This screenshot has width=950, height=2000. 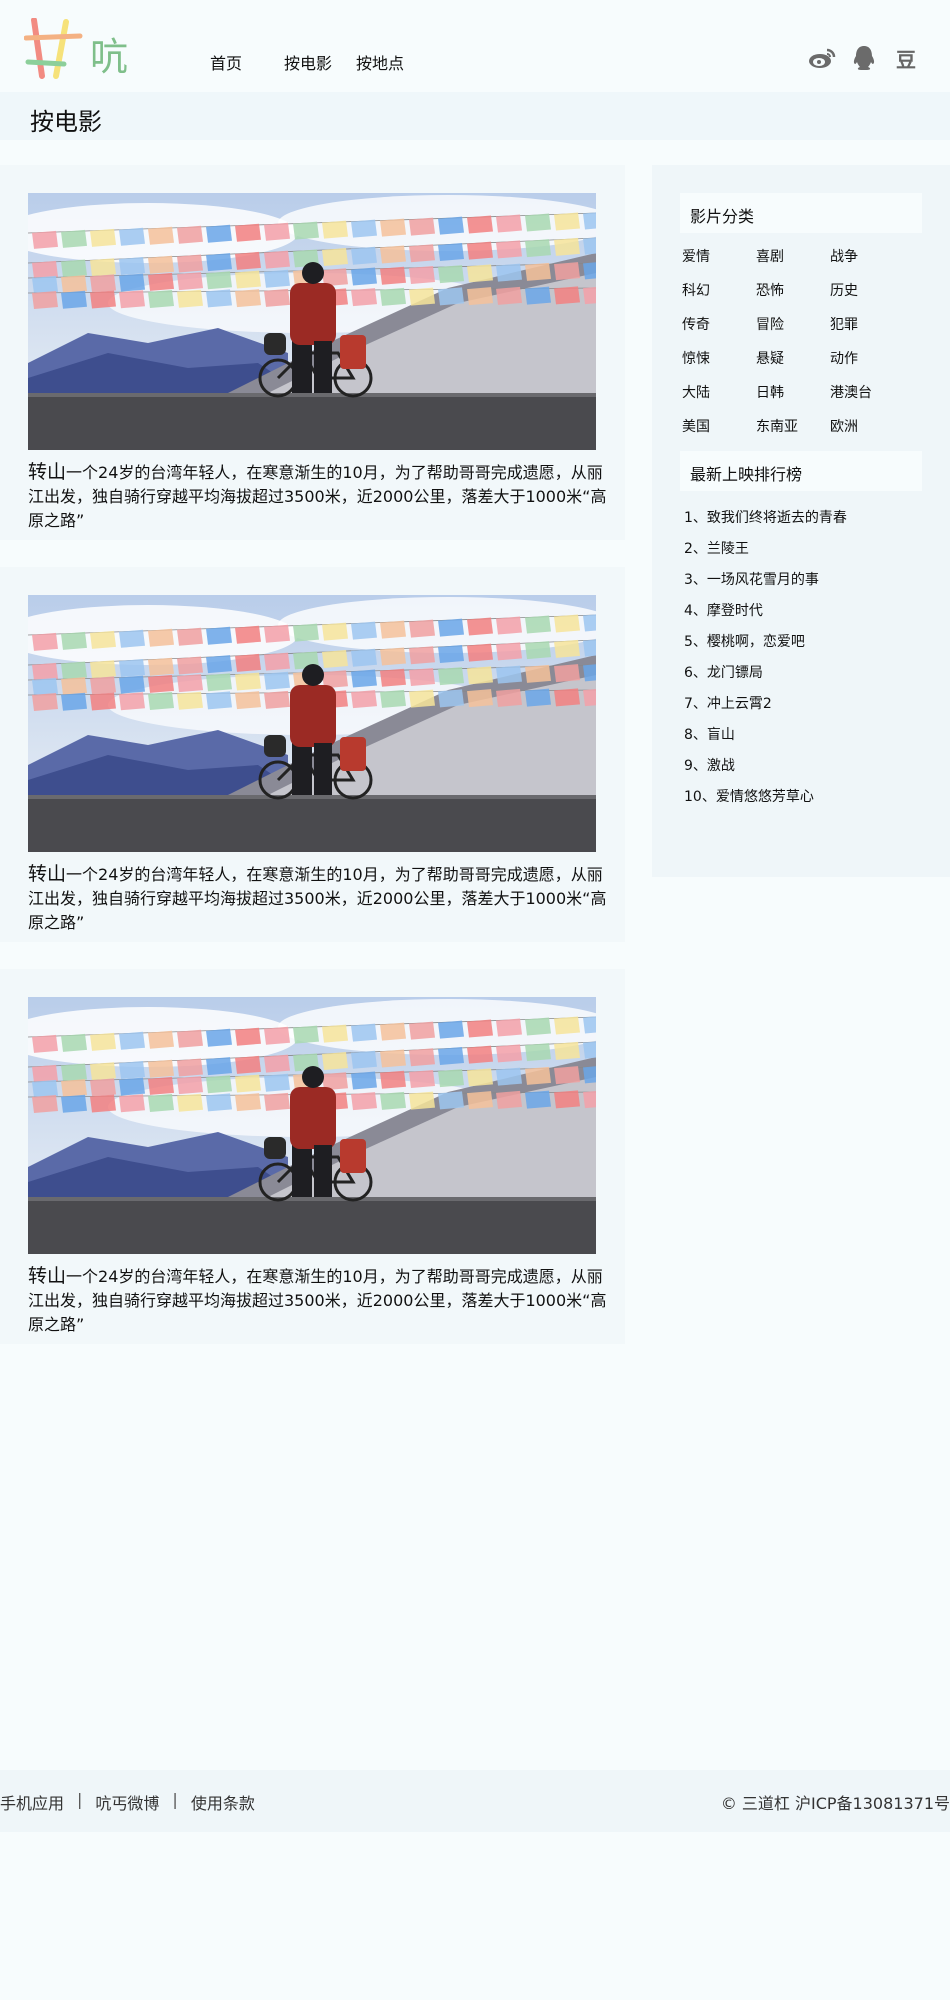 What do you see at coordinates (804, 518) in the screenshot?
I see `ranking-item: 1、致我们终将逝去的青春` at bounding box center [804, 518].